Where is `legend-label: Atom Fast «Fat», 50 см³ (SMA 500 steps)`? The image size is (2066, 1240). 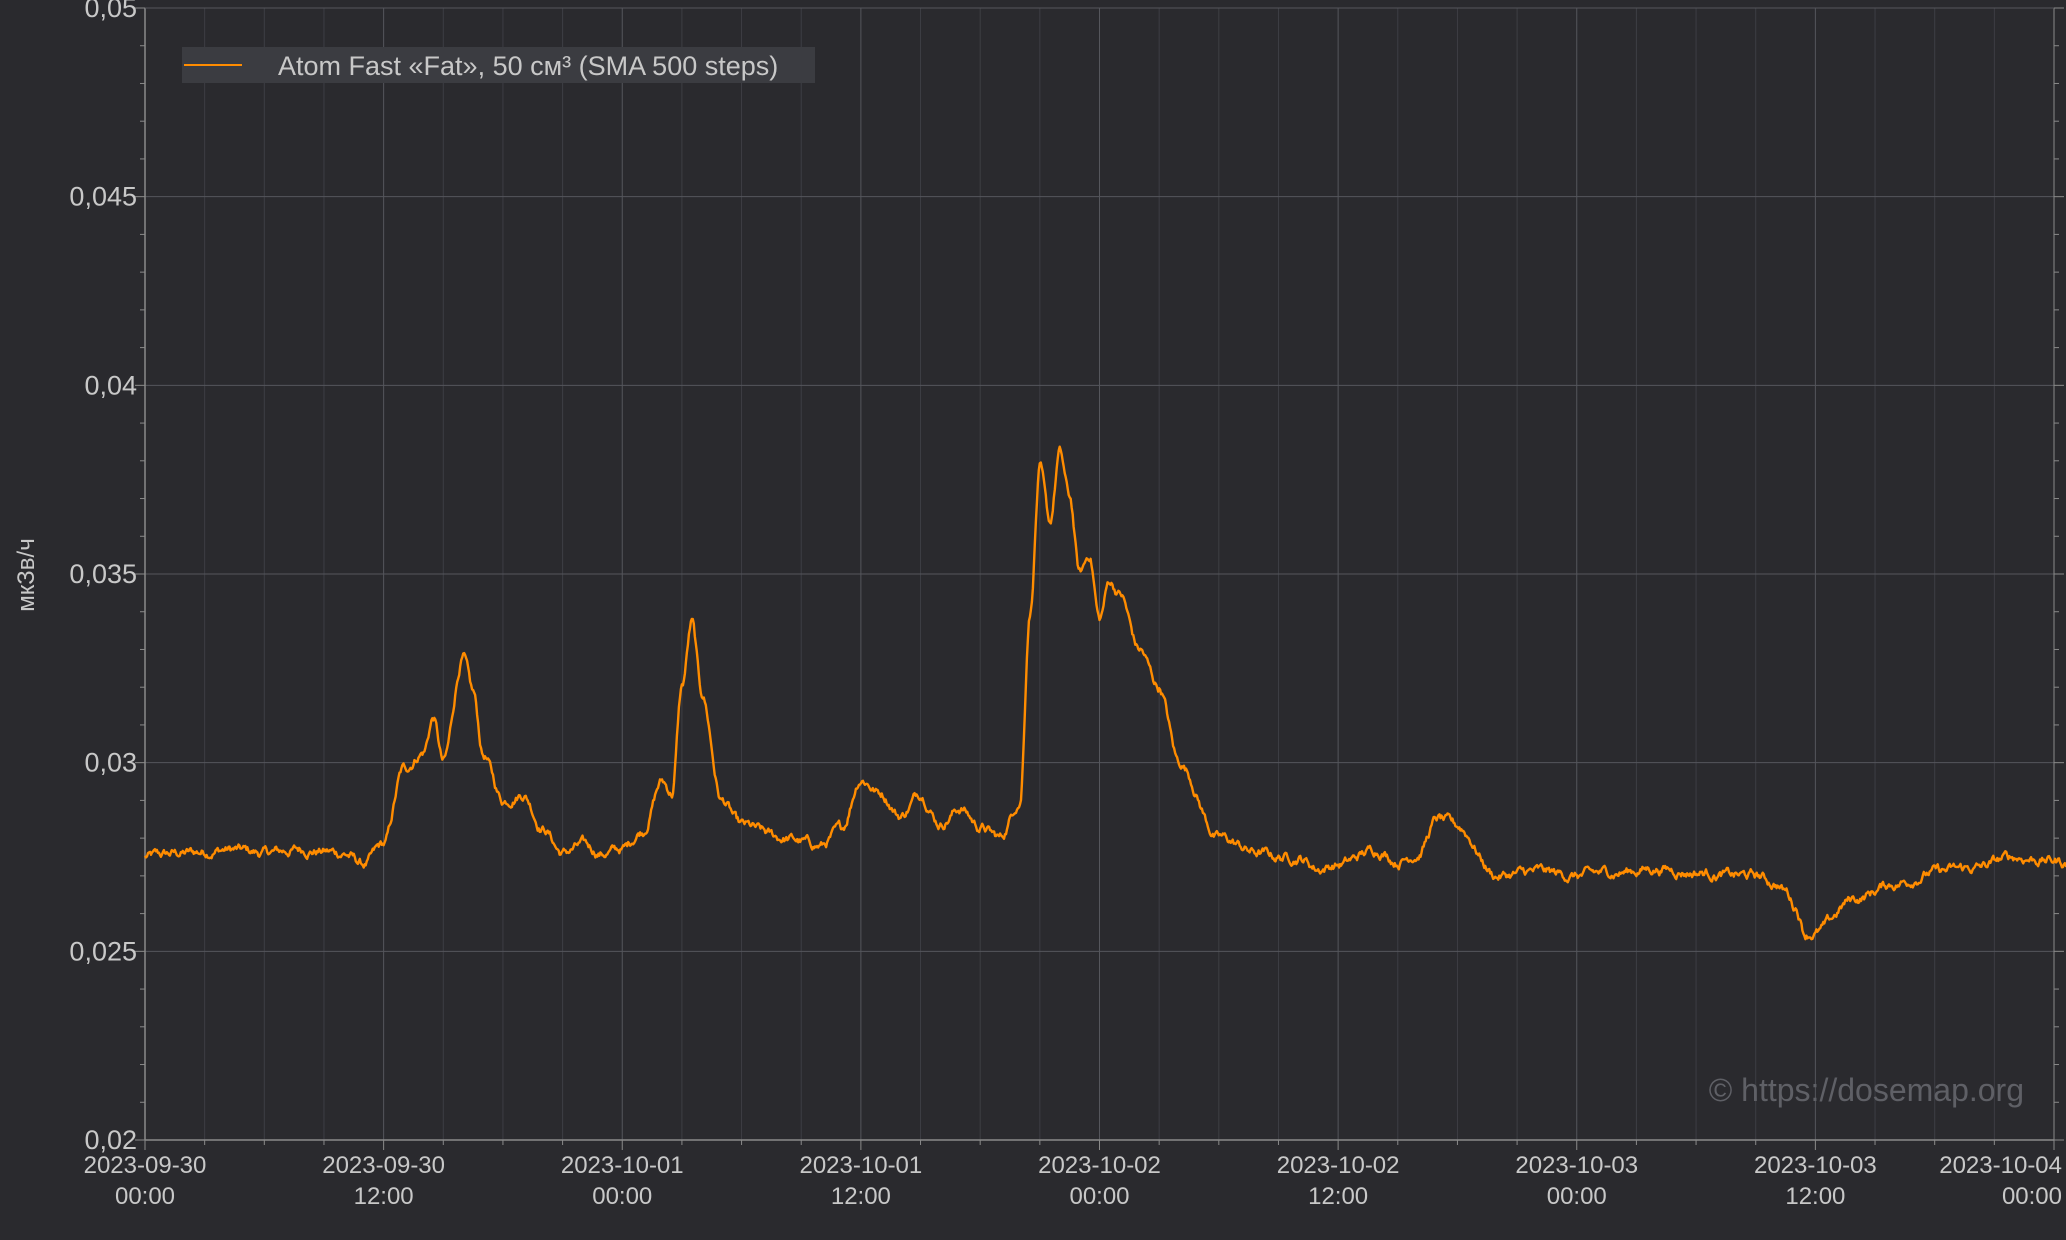 legend-label: Atom Fast «Fat», 50 см³ (SMA 500 steps) is located at coordinates (528, 66).